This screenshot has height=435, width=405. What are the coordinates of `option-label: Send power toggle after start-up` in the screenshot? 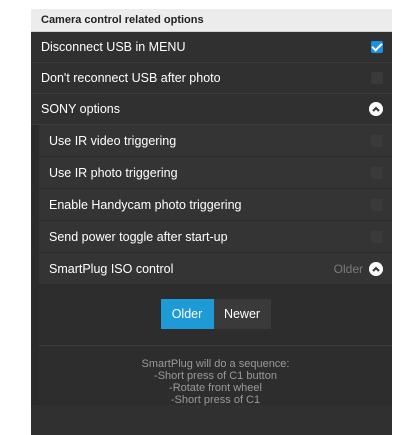 It's located at (138, 236).